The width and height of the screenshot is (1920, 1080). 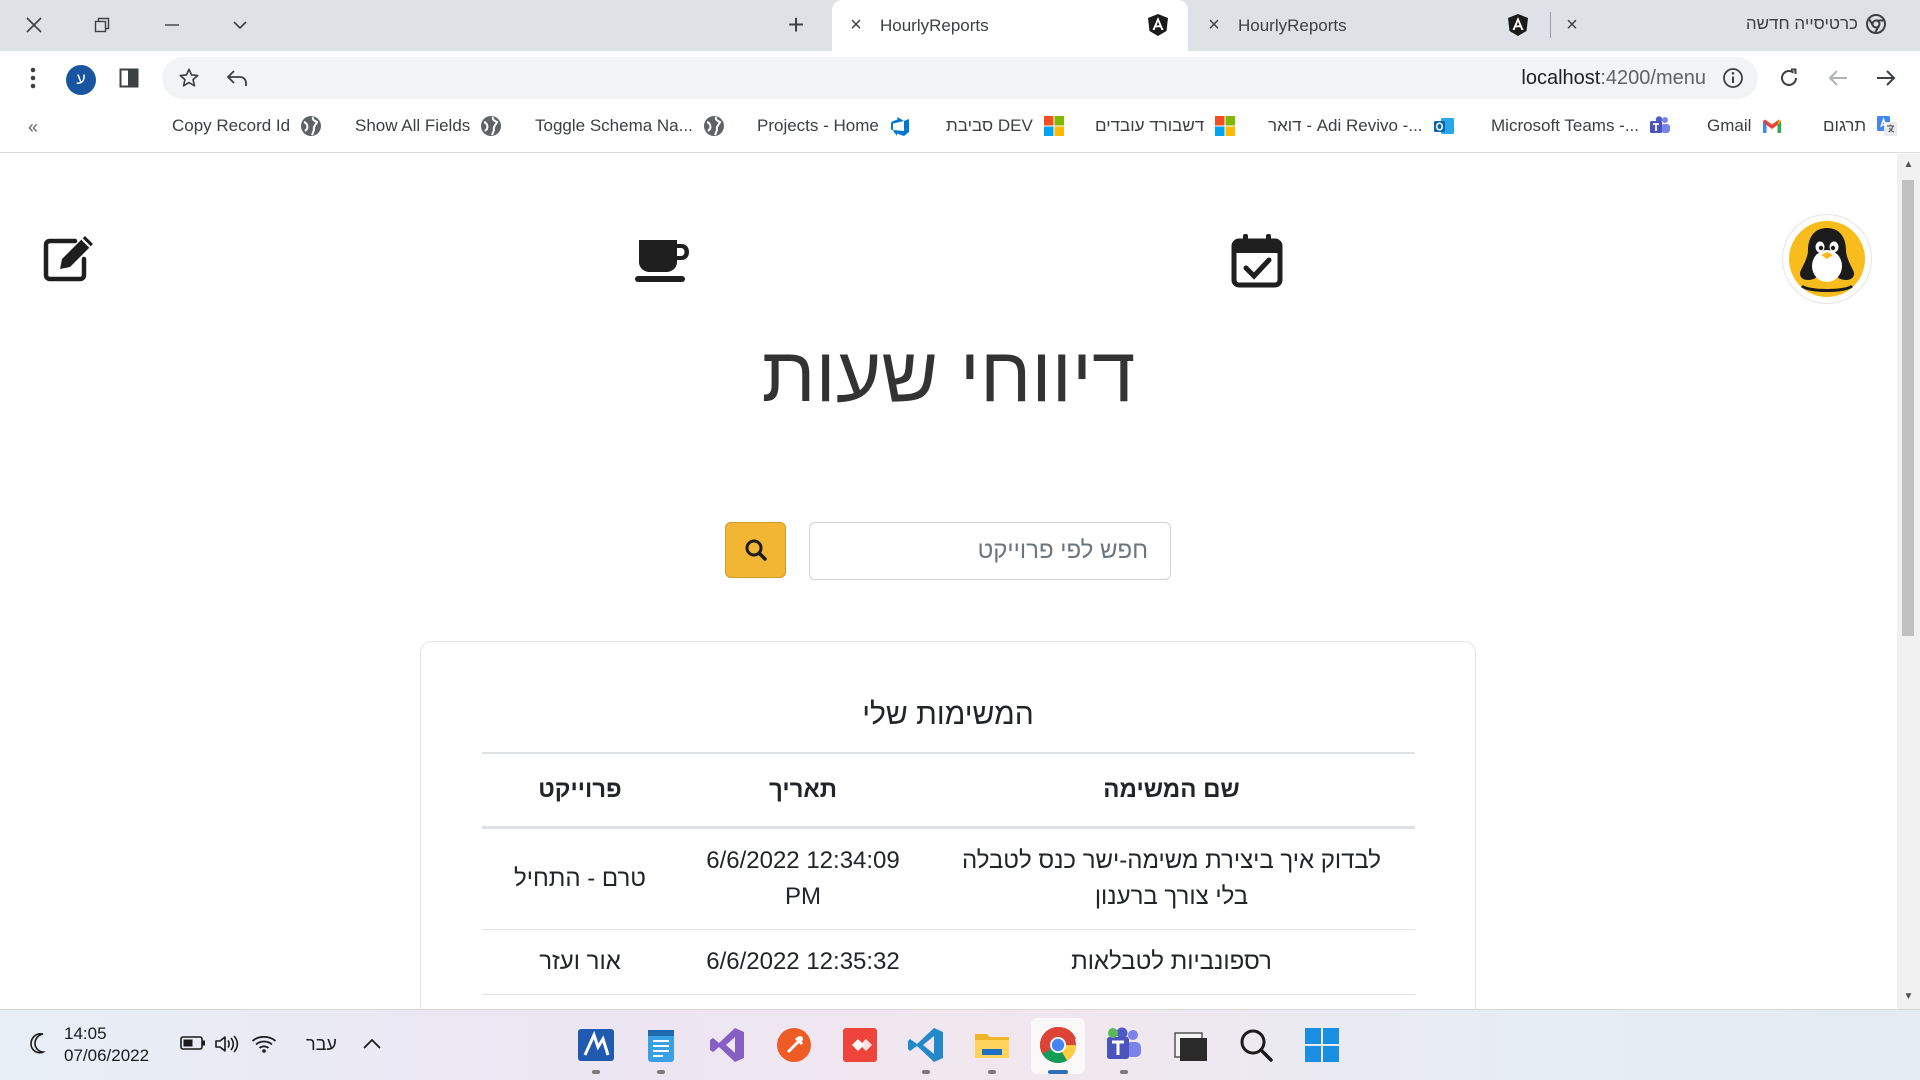 What do you see at coordinates (1908, 996) in the screenshot?
I see `scroll-down-arrow-icon: ▼` at bounding box center [1908, 996].